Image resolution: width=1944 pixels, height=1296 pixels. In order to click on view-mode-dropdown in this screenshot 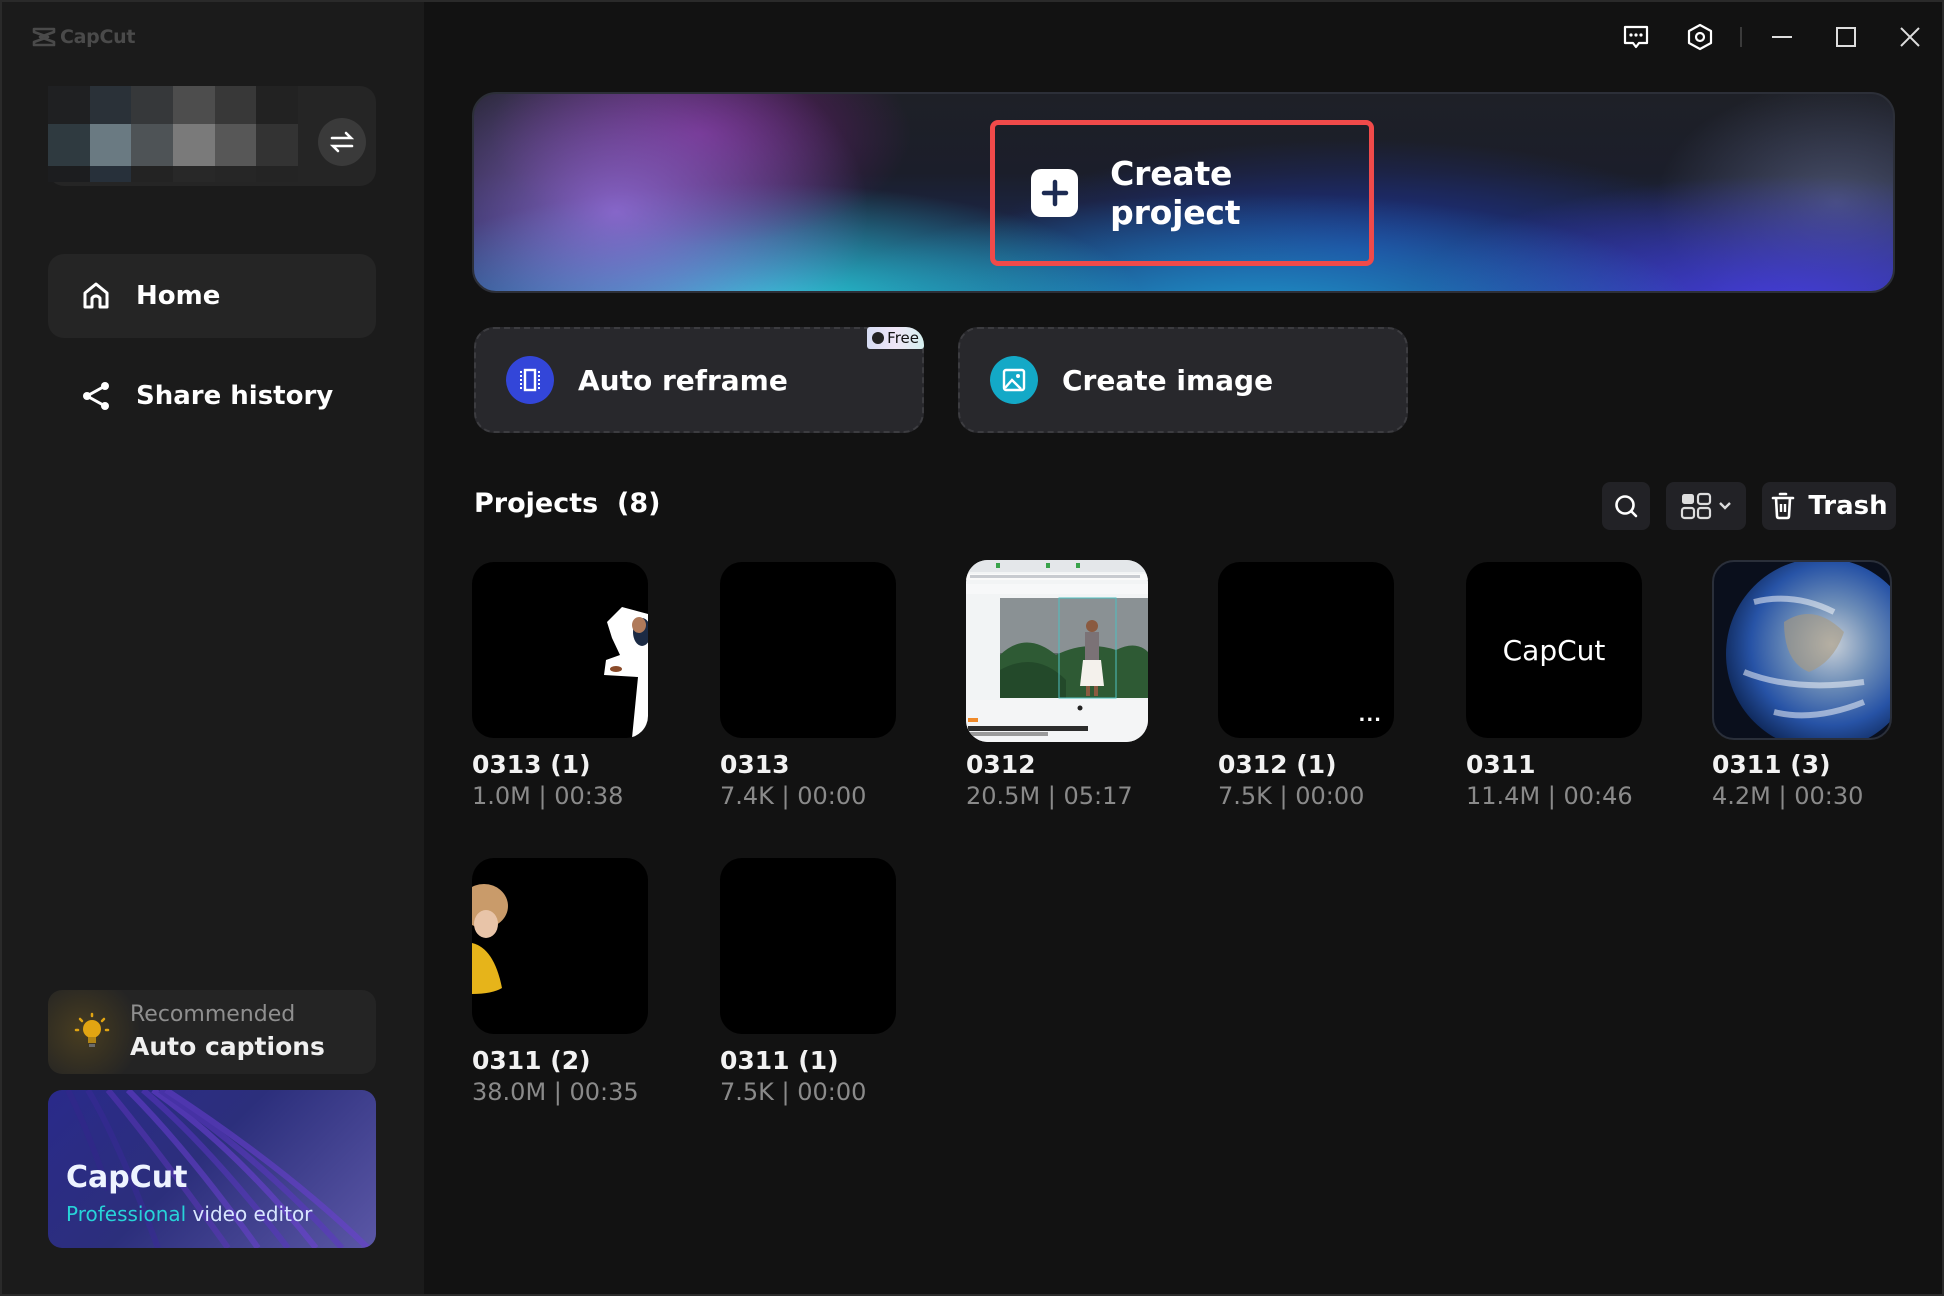, I will do `click(1706, 506)`.